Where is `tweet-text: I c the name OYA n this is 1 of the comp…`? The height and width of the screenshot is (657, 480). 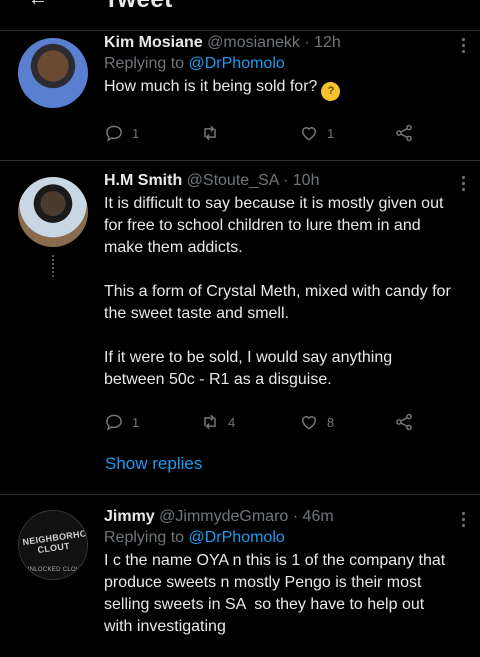 tweet-text: I c the name OYA n this is 1 of the comp… is located at coordinates (277, 593).